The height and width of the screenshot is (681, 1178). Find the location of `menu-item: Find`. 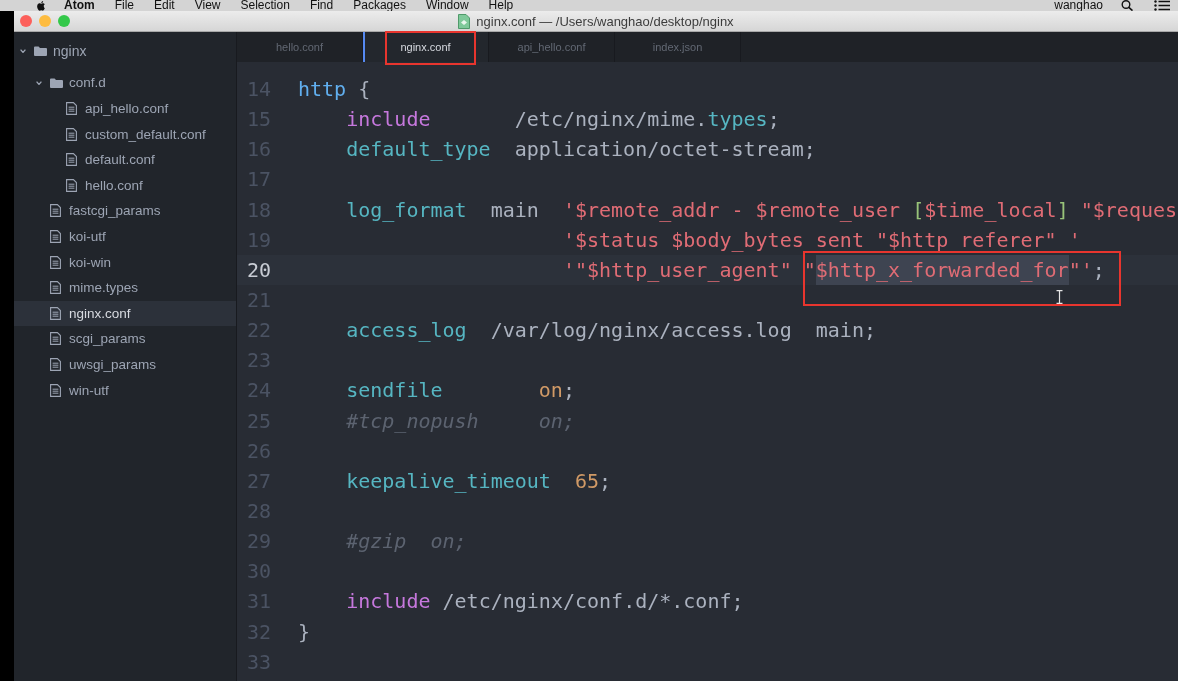

menu-item: Find is located at coordinates (321, 5).